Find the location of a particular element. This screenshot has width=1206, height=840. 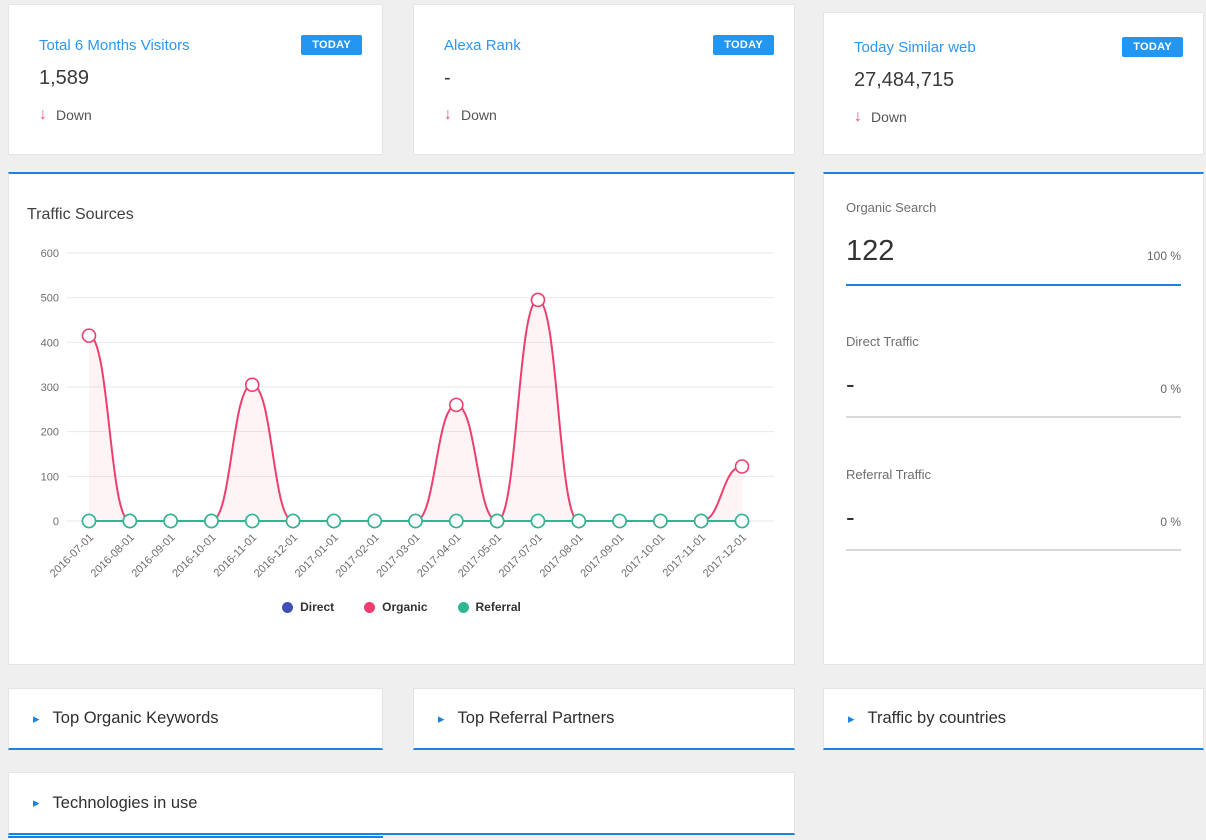

legend-item-direct: Direct is located at coordinates (308, 607).